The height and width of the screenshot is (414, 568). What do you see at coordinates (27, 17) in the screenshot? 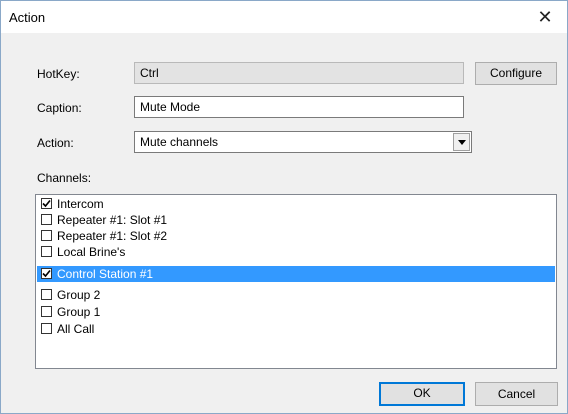
I see `window-title: Action` at bounding box center [27, 17].